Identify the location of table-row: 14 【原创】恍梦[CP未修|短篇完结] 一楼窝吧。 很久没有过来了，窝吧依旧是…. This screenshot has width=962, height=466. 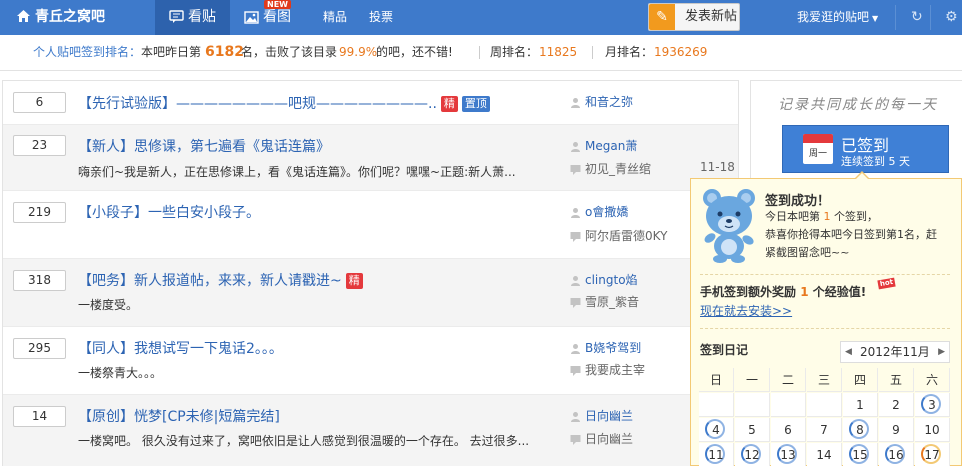
(370, 430).